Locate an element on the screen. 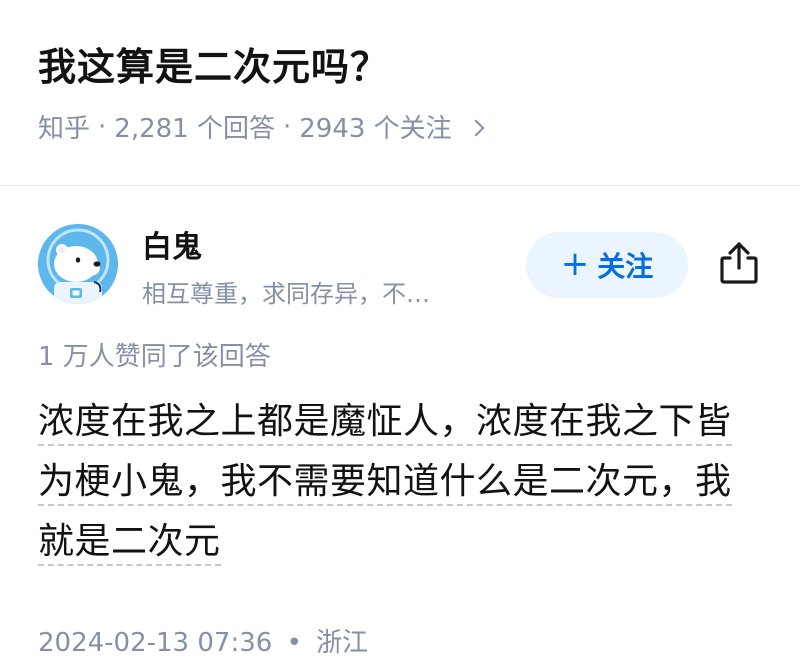 The image size is (800, 672). upvote-count: 1 万人赞同了该回答 is located at coordinates (154, 357).